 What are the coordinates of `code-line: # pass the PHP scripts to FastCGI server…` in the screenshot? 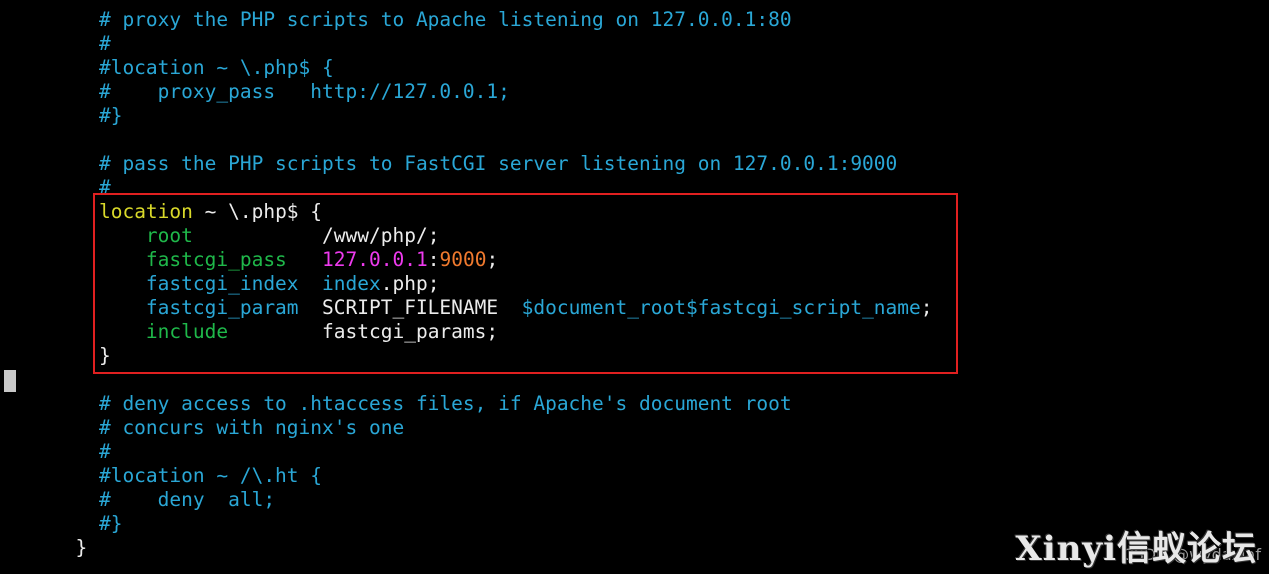 It's located at (474, 164).